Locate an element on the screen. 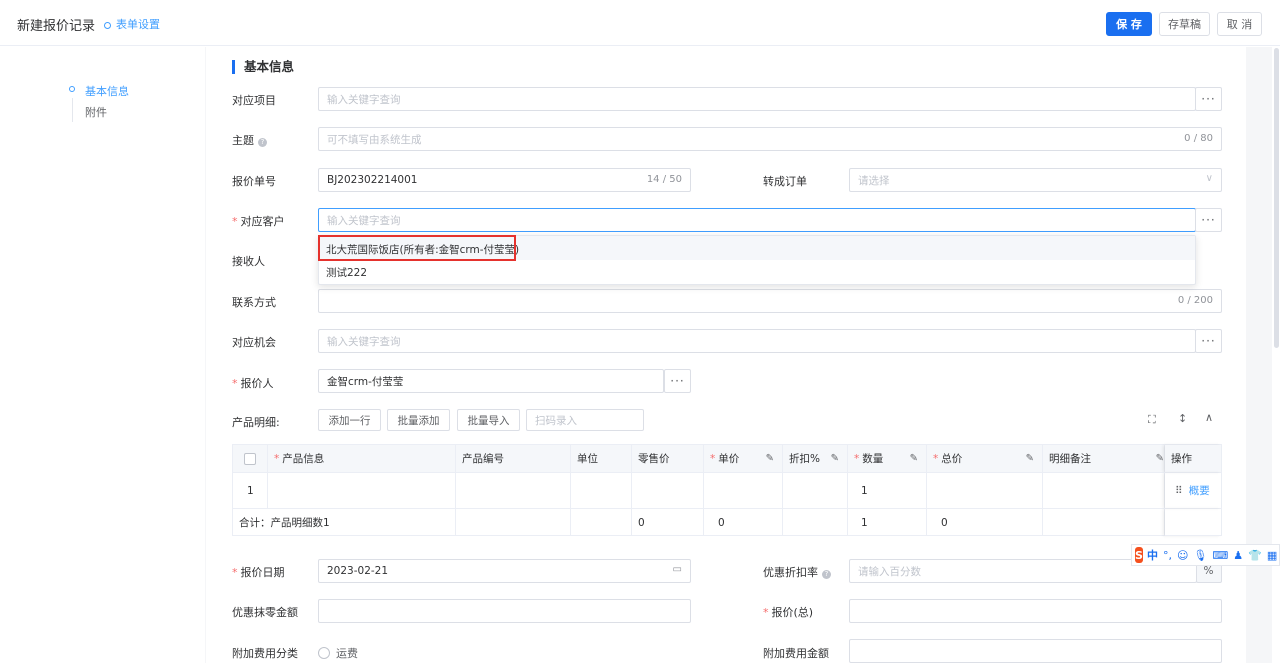 The height and width of the screenshot is (663, 1280). collapse-up-icon: ∧ is located at coordinates (1209, 417).